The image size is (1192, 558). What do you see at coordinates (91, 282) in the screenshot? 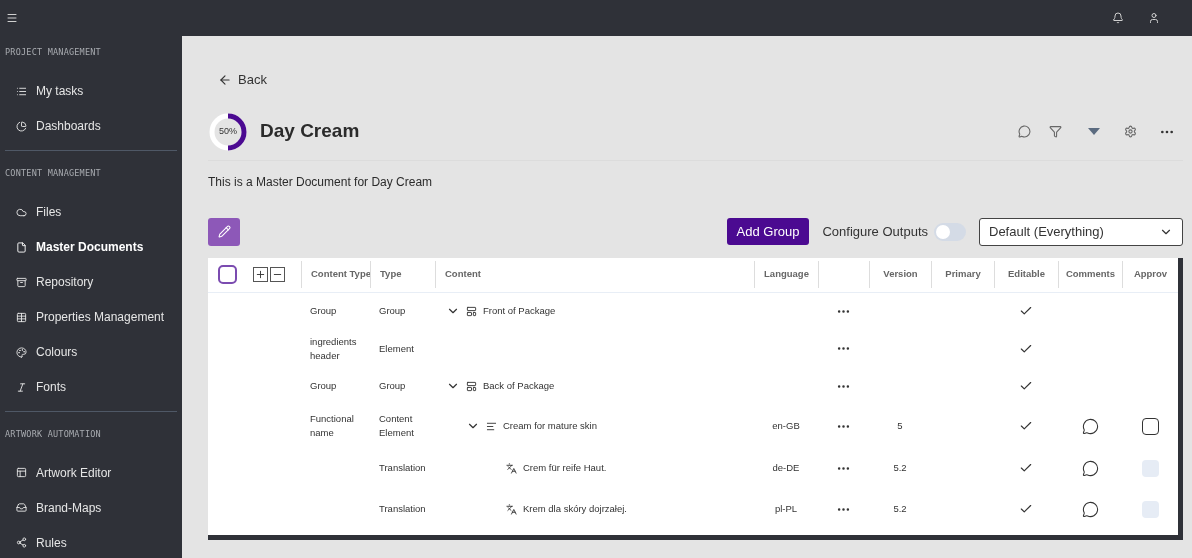
I see `sidebar-item: Repository` at bounding box center [91, 282].